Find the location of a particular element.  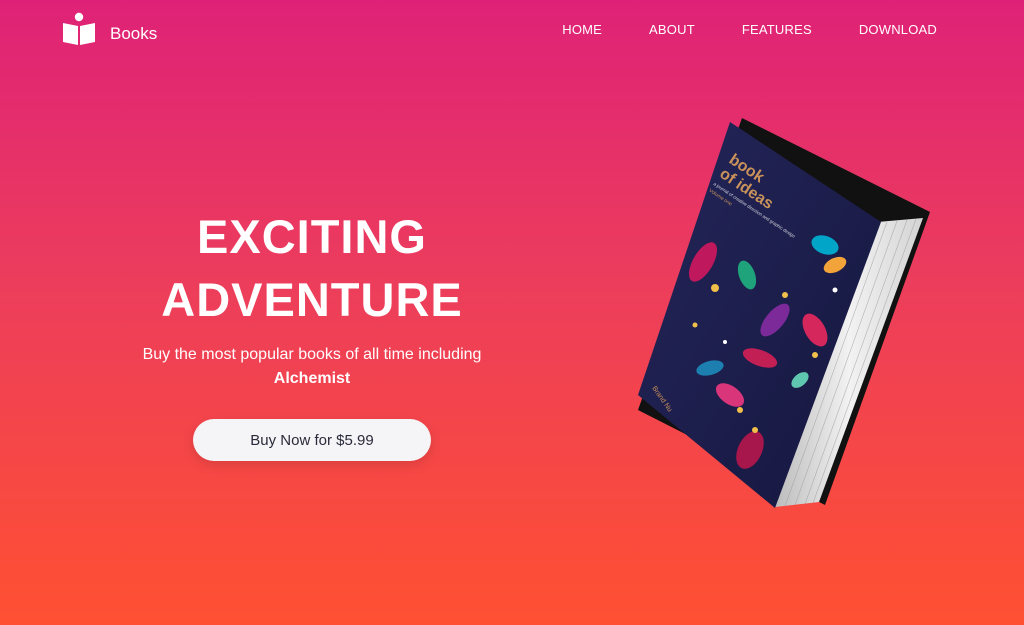

brand-name: Books is located at coordinates (134, 33).